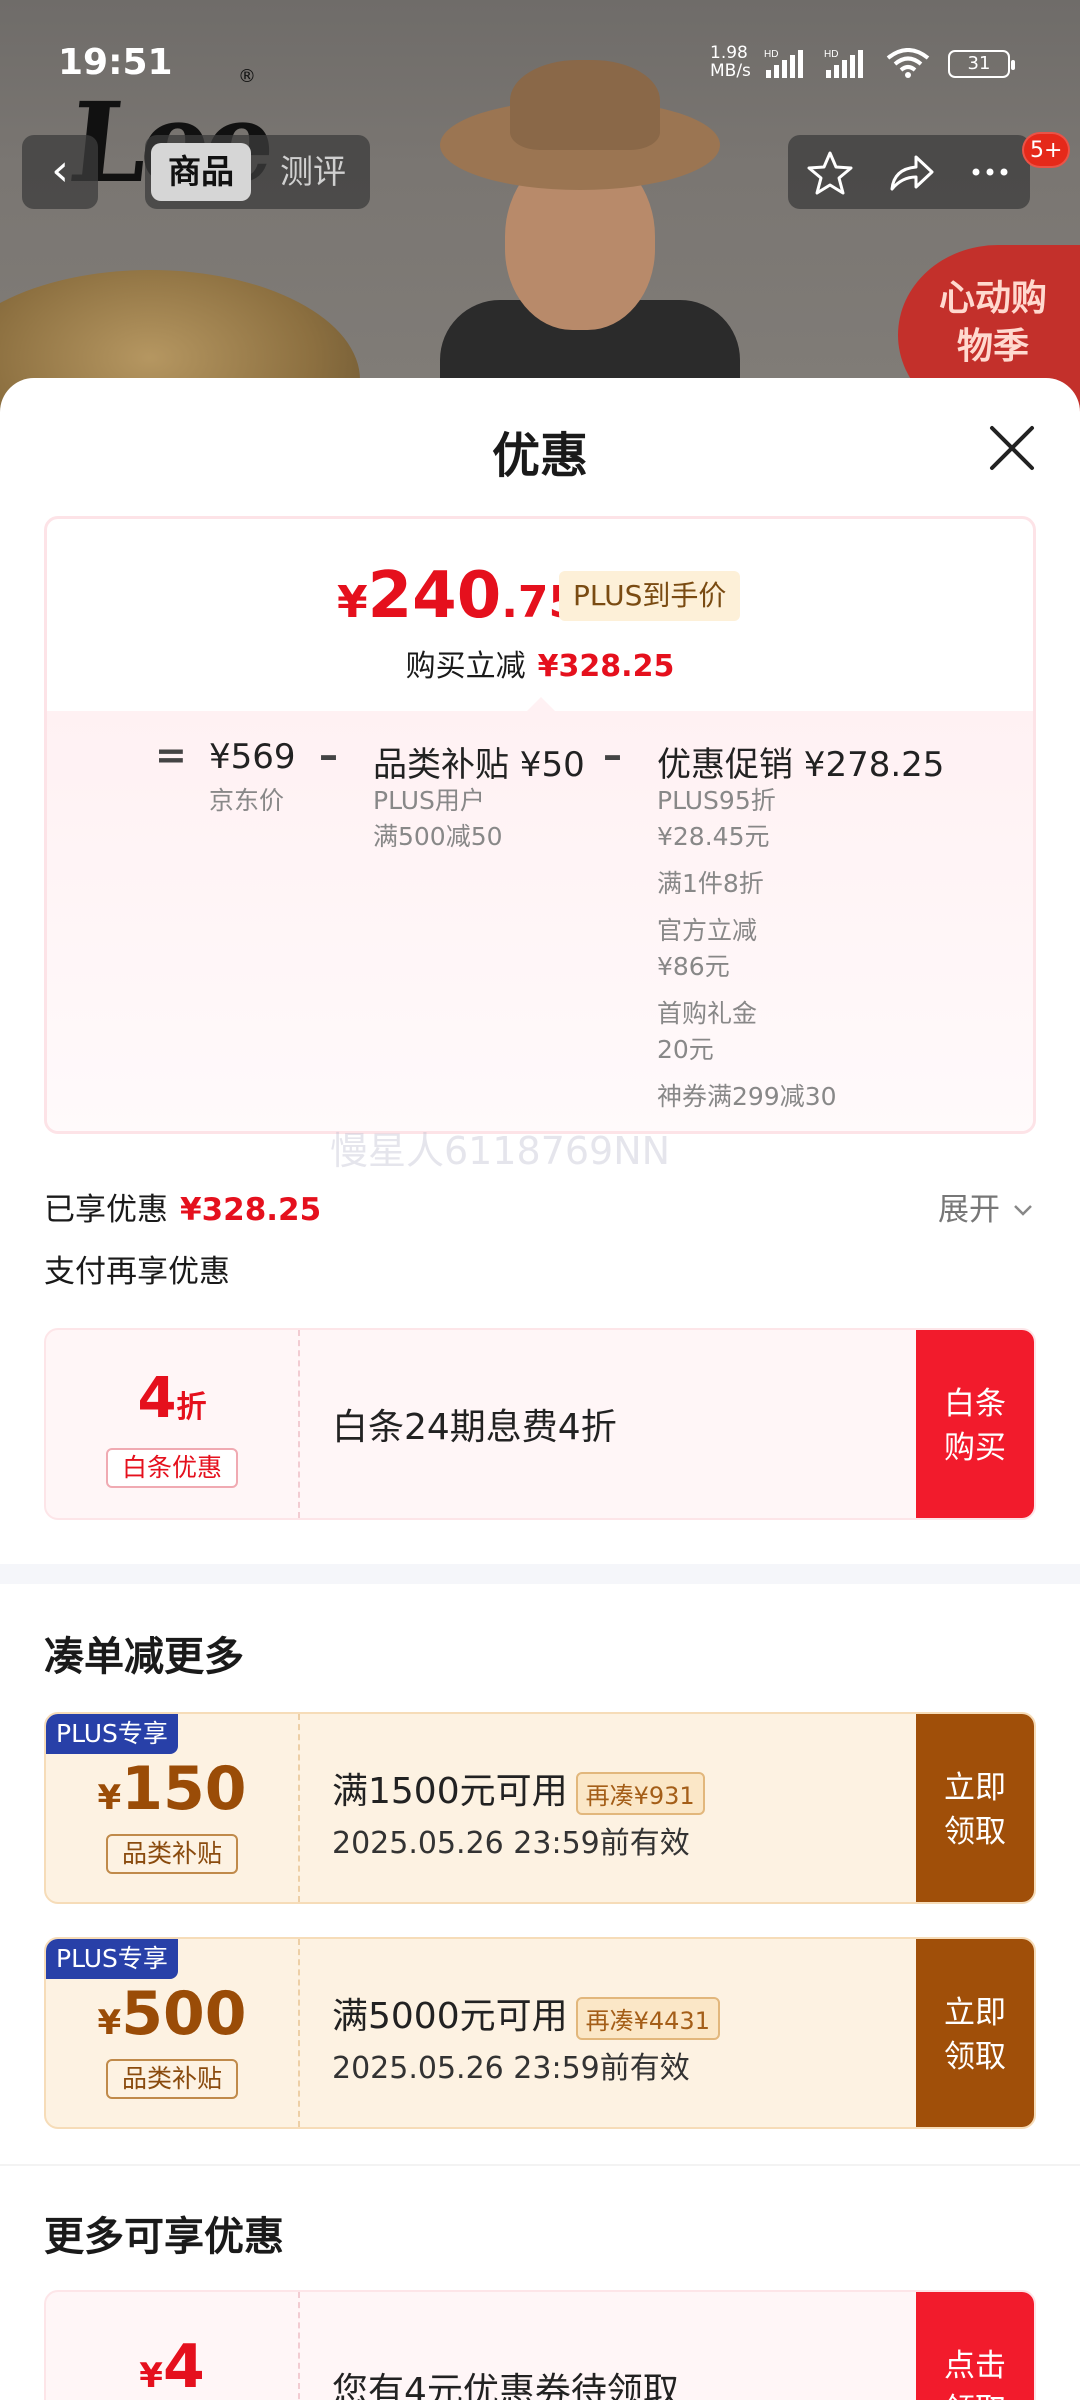 The height and width of the screenshot is (2400, 1080). I want to click on equals-sign: =, so click(171, 755).